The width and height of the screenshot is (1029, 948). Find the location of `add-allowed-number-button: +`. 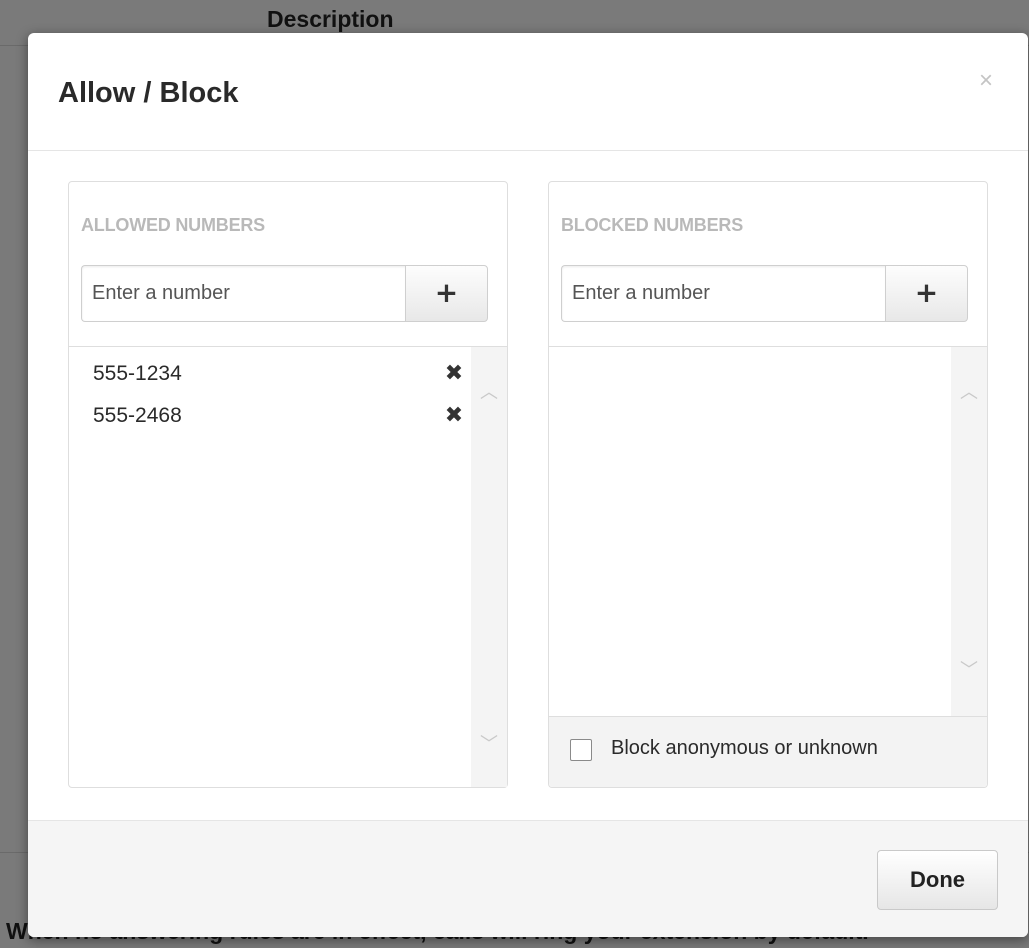

add-allowed-number-button: + is located at coordinates (446, 293).